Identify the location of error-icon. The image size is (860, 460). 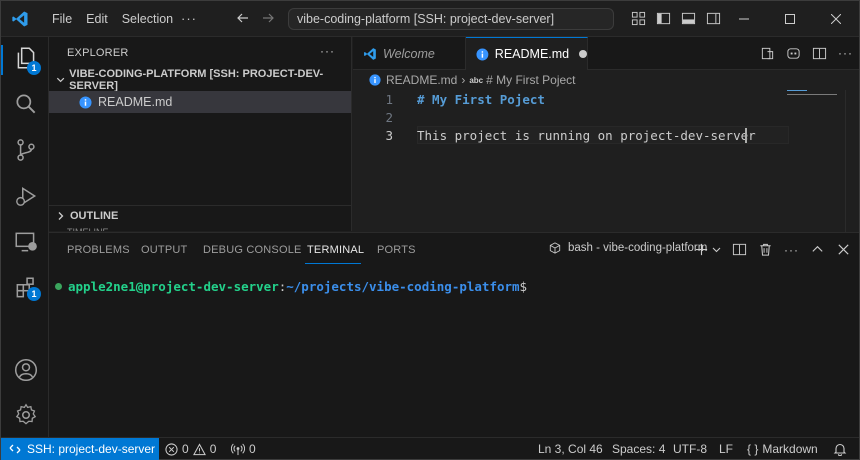
(171, 449).